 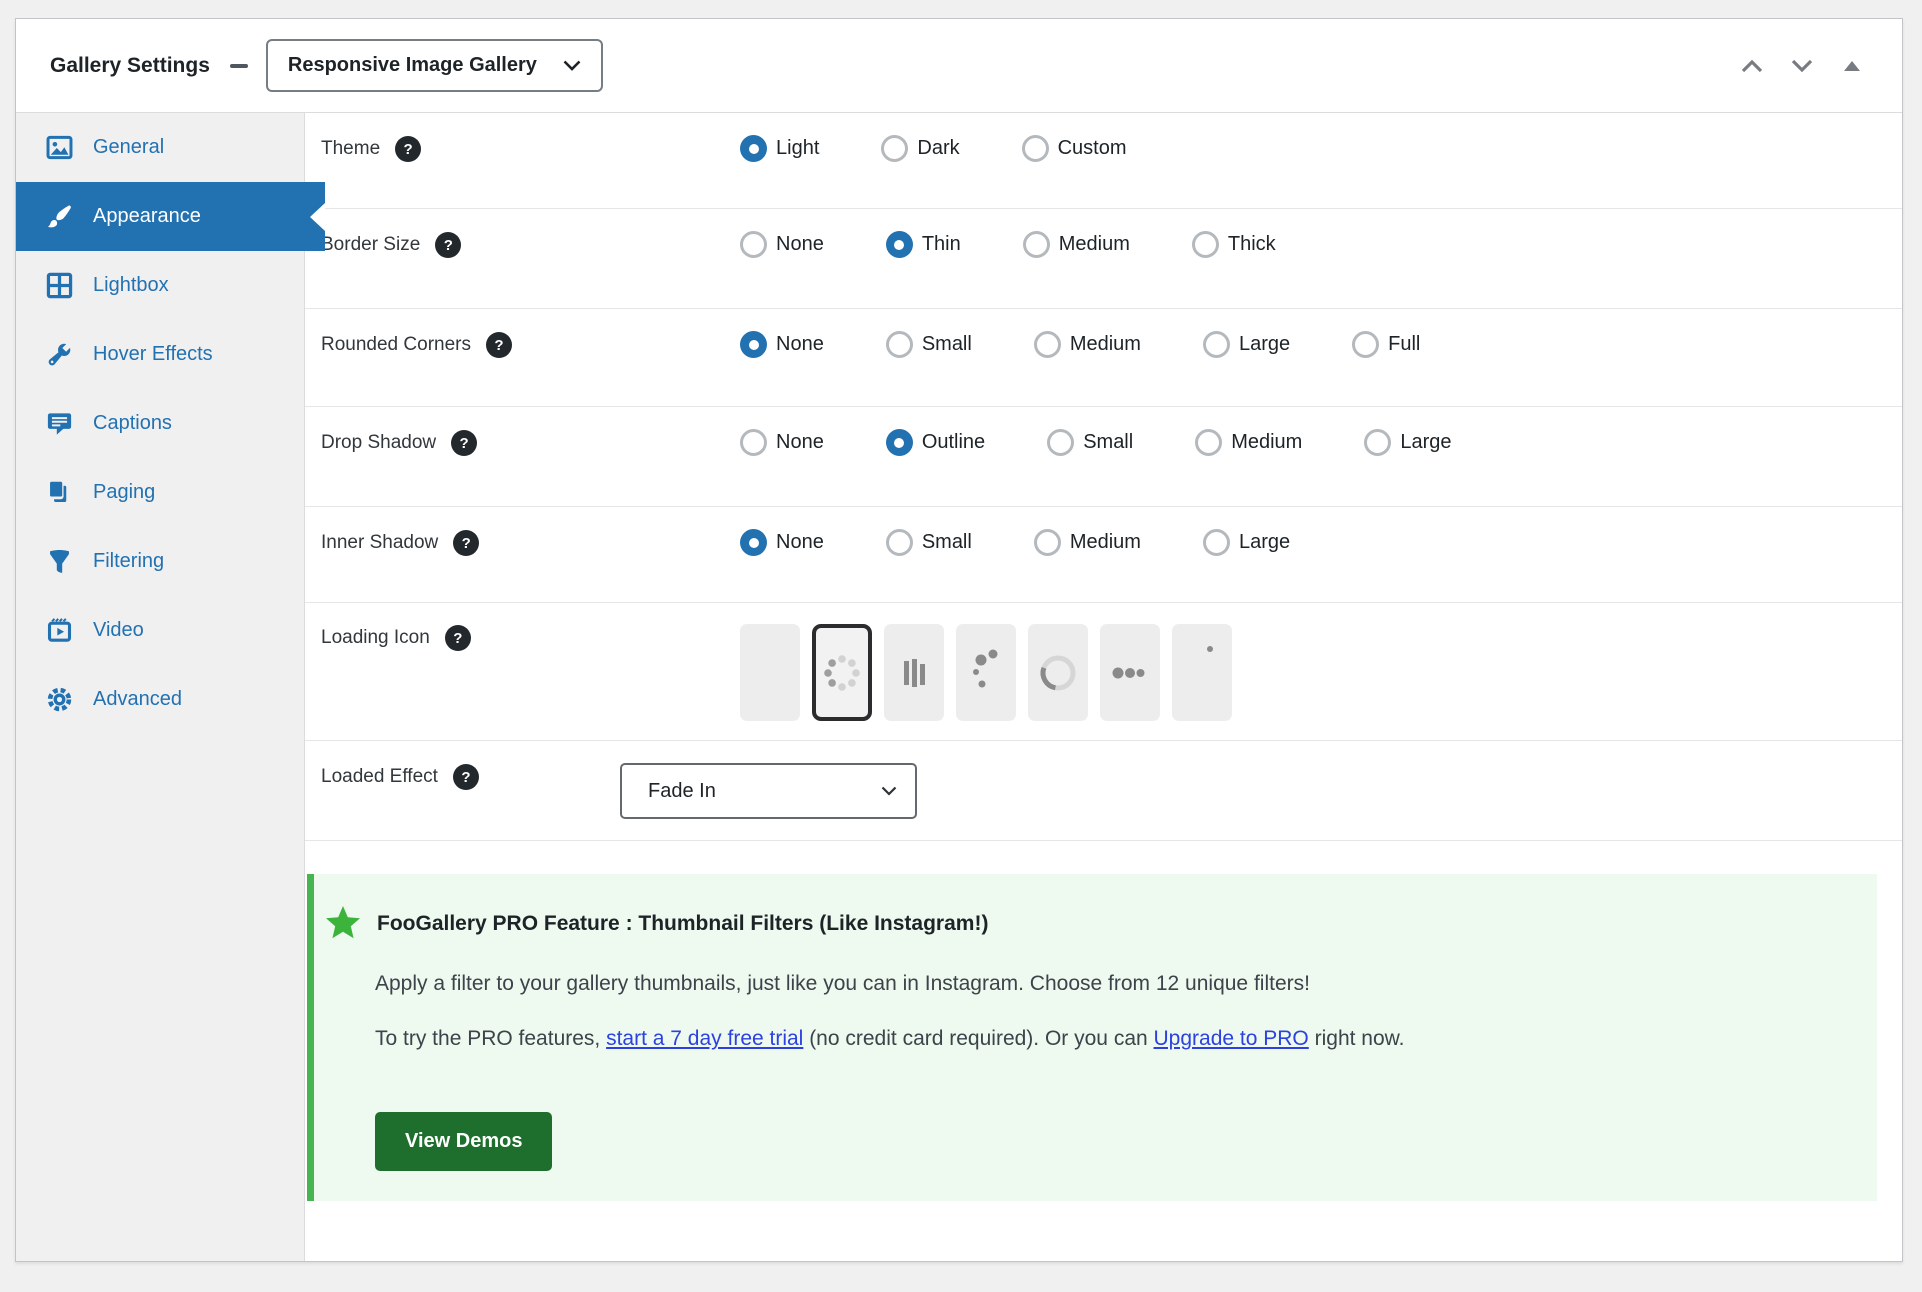 What do you see at coordinates (160, 147) in the screenshot?
I see `sidebar-item-general: General` at bounding box center [160, 147].